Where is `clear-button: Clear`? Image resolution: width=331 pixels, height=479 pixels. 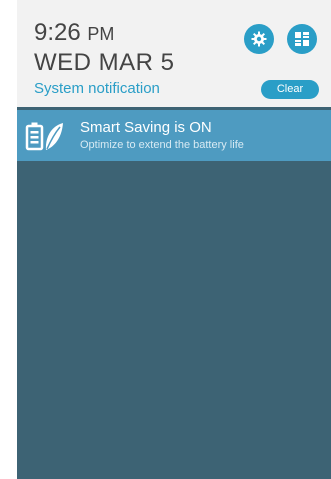 clear-button: Clear is located at coordinates (290, 89).